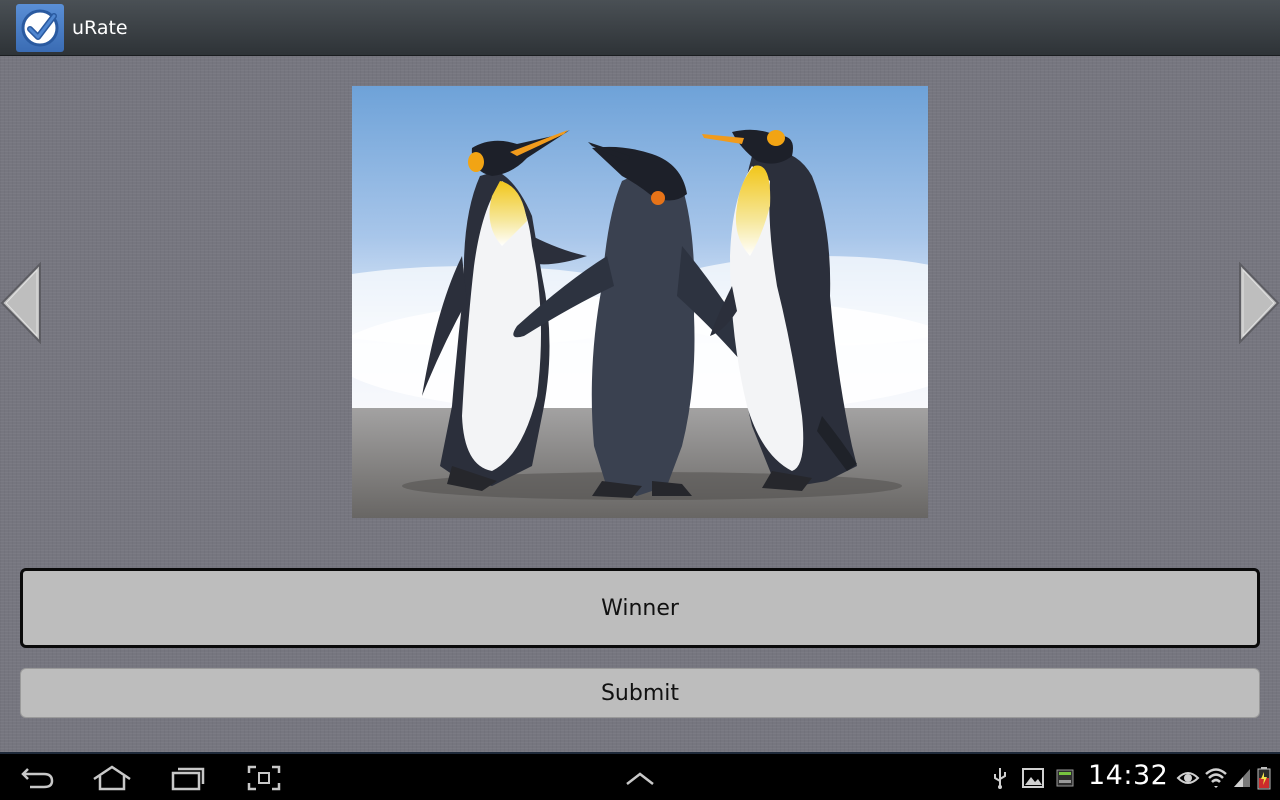 This screenshot has height=800, width=1280. Describe the element at coordinates (640, 693) in the screenshot. I see `submit-button: Submit` at that location.